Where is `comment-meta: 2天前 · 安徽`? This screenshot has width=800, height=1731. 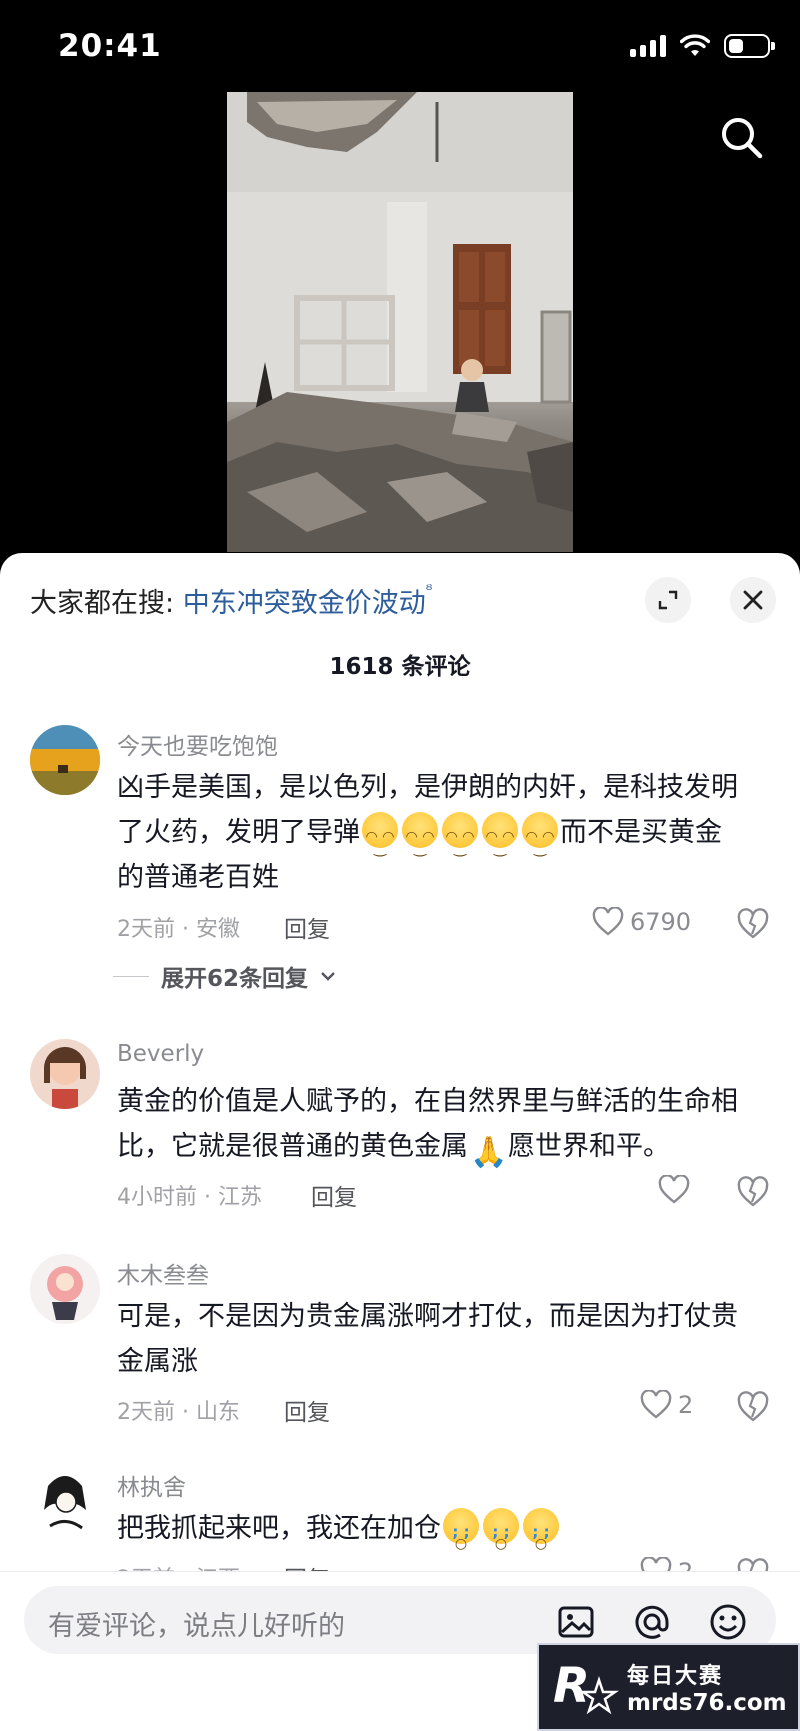
comment-meta: 2天前 · 安徽 is located at coordinates (178, 929).